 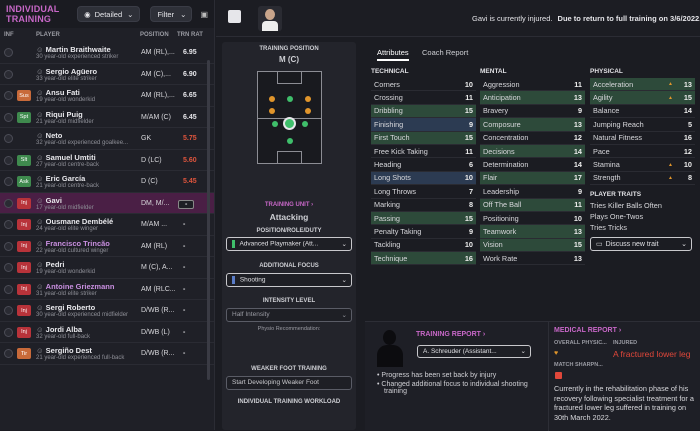 What do you see at coordinates (687, 138) in the screenshot?
I see `attribute-value: 16` at bounding box center [687, 138].